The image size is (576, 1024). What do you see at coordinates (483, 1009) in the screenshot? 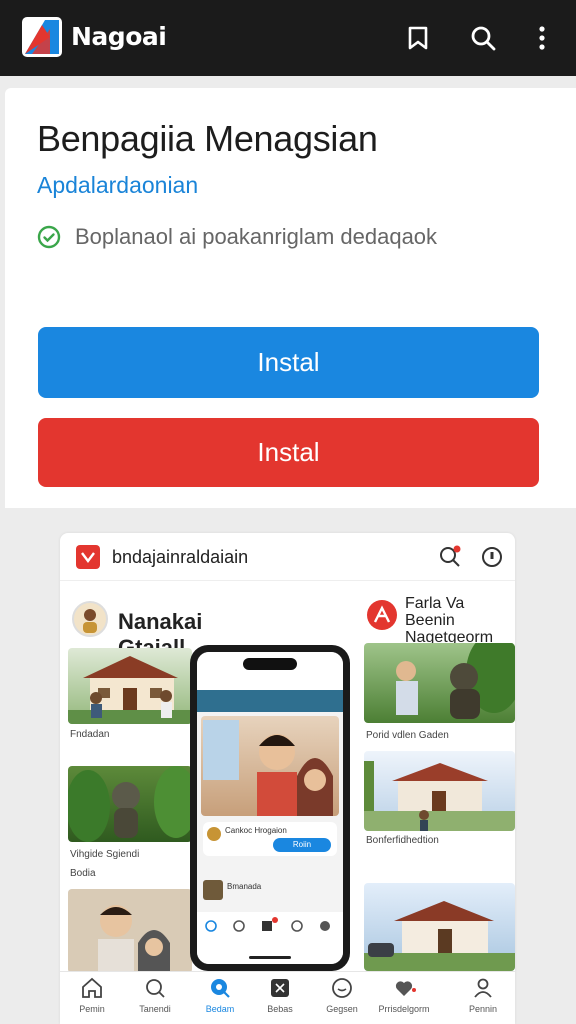
I see `nav-label: Pennin` at bounding box center [483, 1009].